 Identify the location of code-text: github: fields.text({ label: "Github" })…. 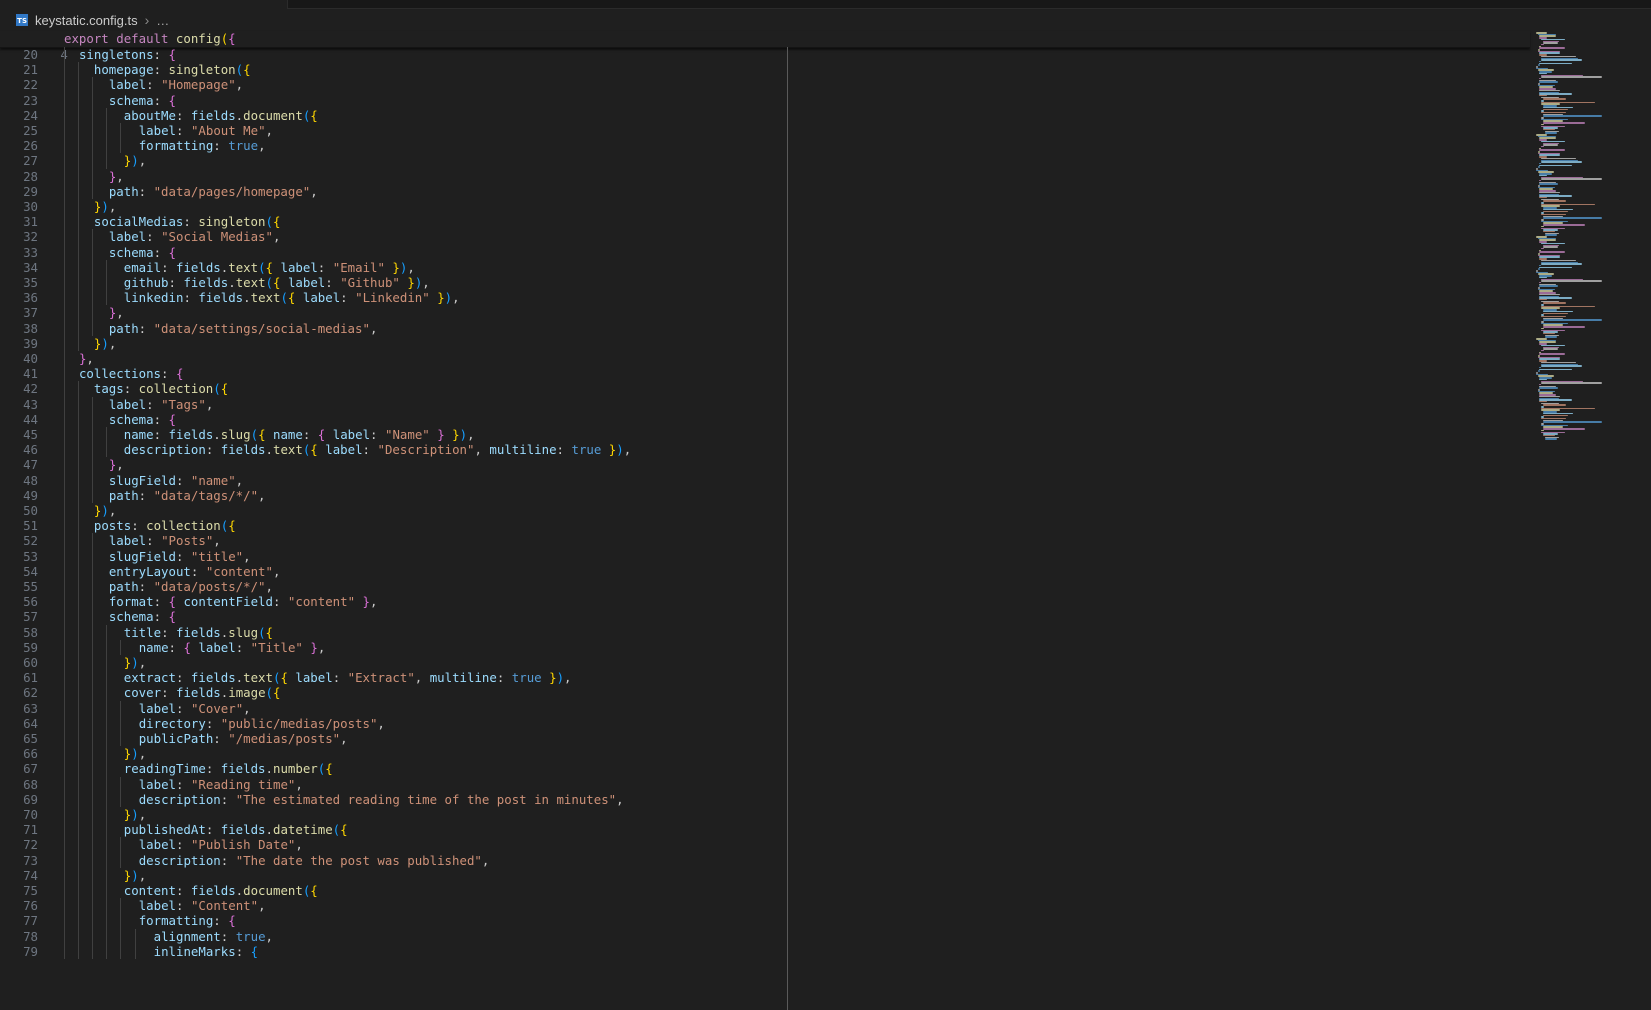
(276, 282).